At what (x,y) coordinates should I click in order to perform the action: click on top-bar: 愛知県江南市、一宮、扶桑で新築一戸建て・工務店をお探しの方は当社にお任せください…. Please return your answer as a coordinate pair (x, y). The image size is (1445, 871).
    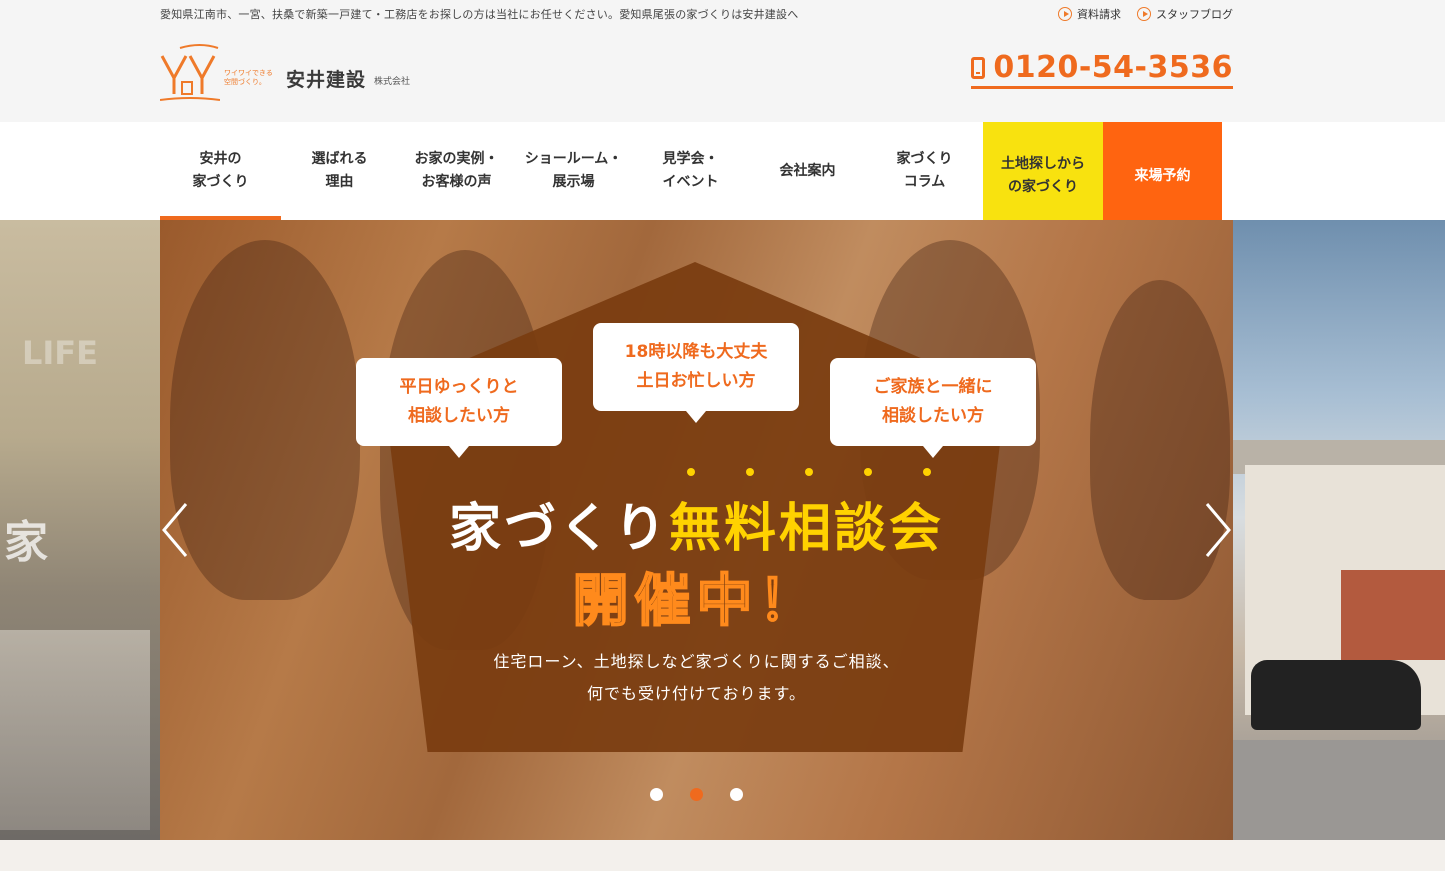
    Looking at the image, I should click on (722, 61).